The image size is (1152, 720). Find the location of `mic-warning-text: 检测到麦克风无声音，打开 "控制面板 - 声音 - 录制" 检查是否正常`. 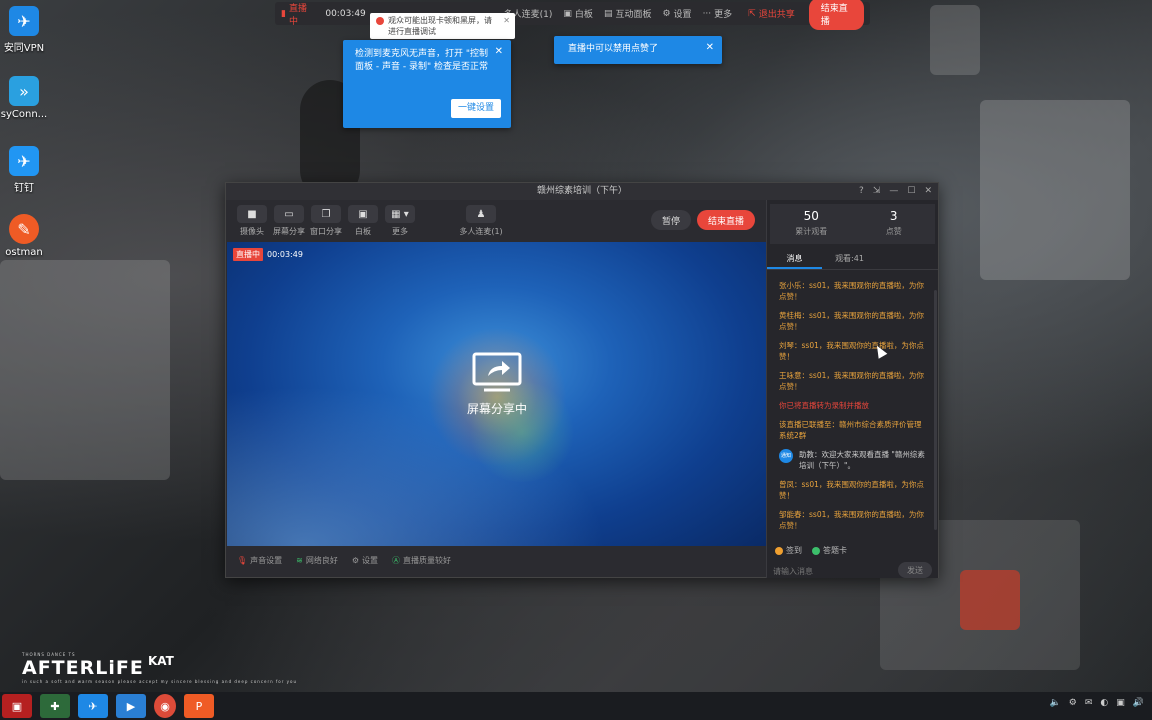

mic-warning-text: 检测到麦克风无声音，打开 "控制面板 - 声音 - 录制" 检查是否正常 is located at coordinates (422, 60).